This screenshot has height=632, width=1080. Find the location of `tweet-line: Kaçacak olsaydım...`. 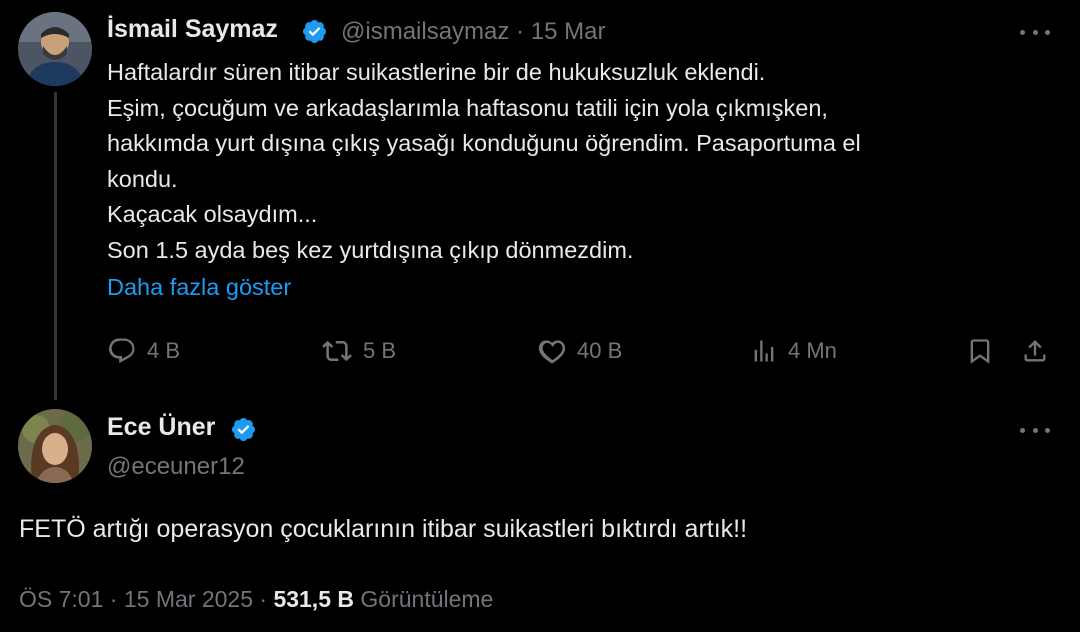

tweet-line: Kaçacak olsaydım... is located at coordinates (212, 214).